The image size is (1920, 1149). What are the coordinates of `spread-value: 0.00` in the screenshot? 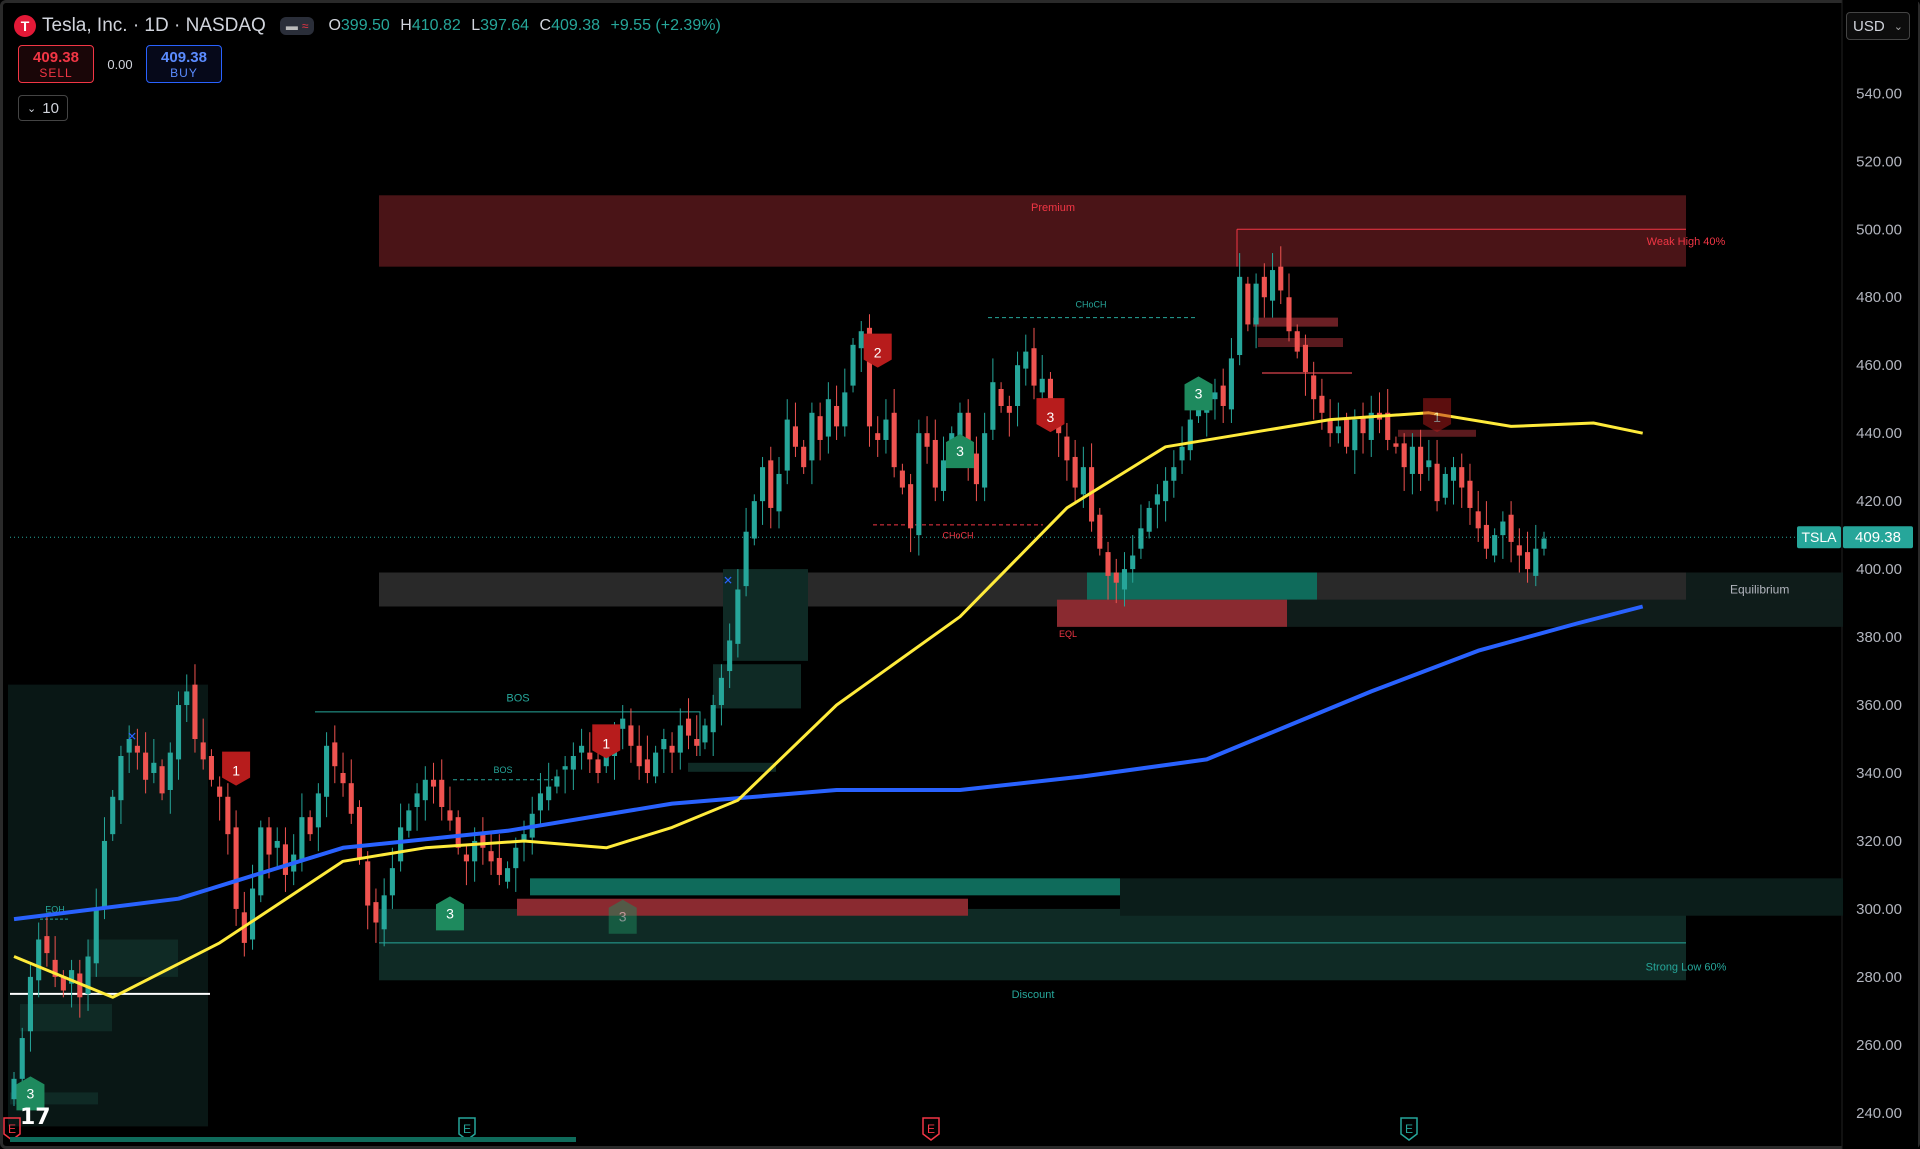 It's located at (120, 64).